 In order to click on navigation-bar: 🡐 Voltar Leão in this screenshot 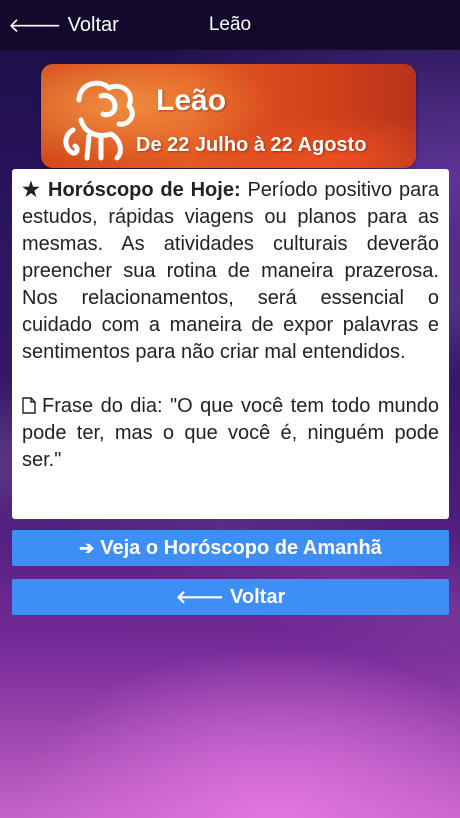, I will do `click(230, 25)`.